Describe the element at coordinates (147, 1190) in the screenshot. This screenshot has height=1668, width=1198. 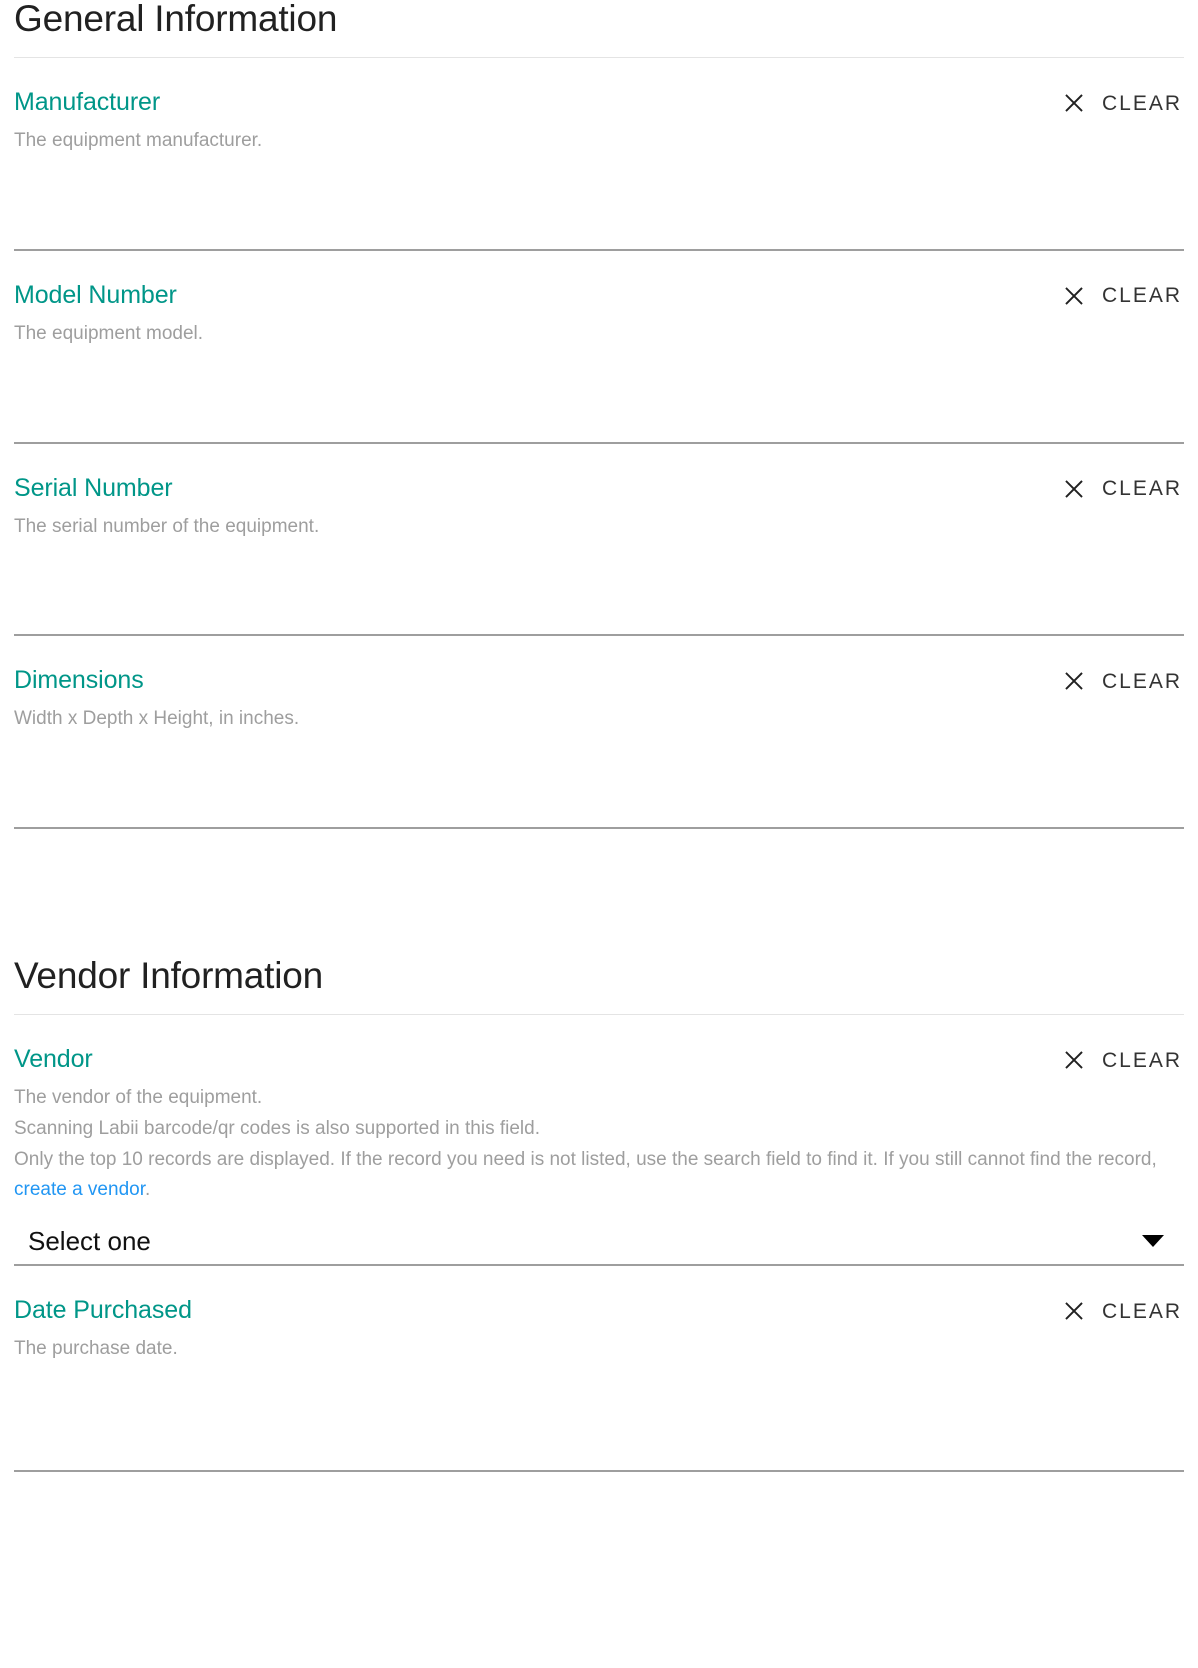
I see `description-text-suffix: .` at that location.